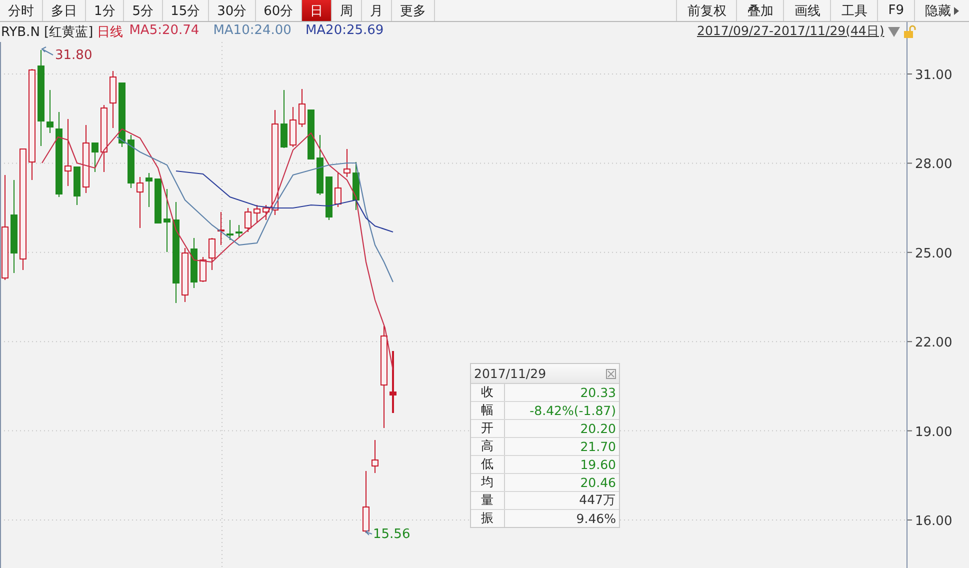 The height and width of the screenshot is (568, 969). Describe the element at coordinates (933, 254) in the screenshot. I see `y-axis-label: 25.00` at that location.